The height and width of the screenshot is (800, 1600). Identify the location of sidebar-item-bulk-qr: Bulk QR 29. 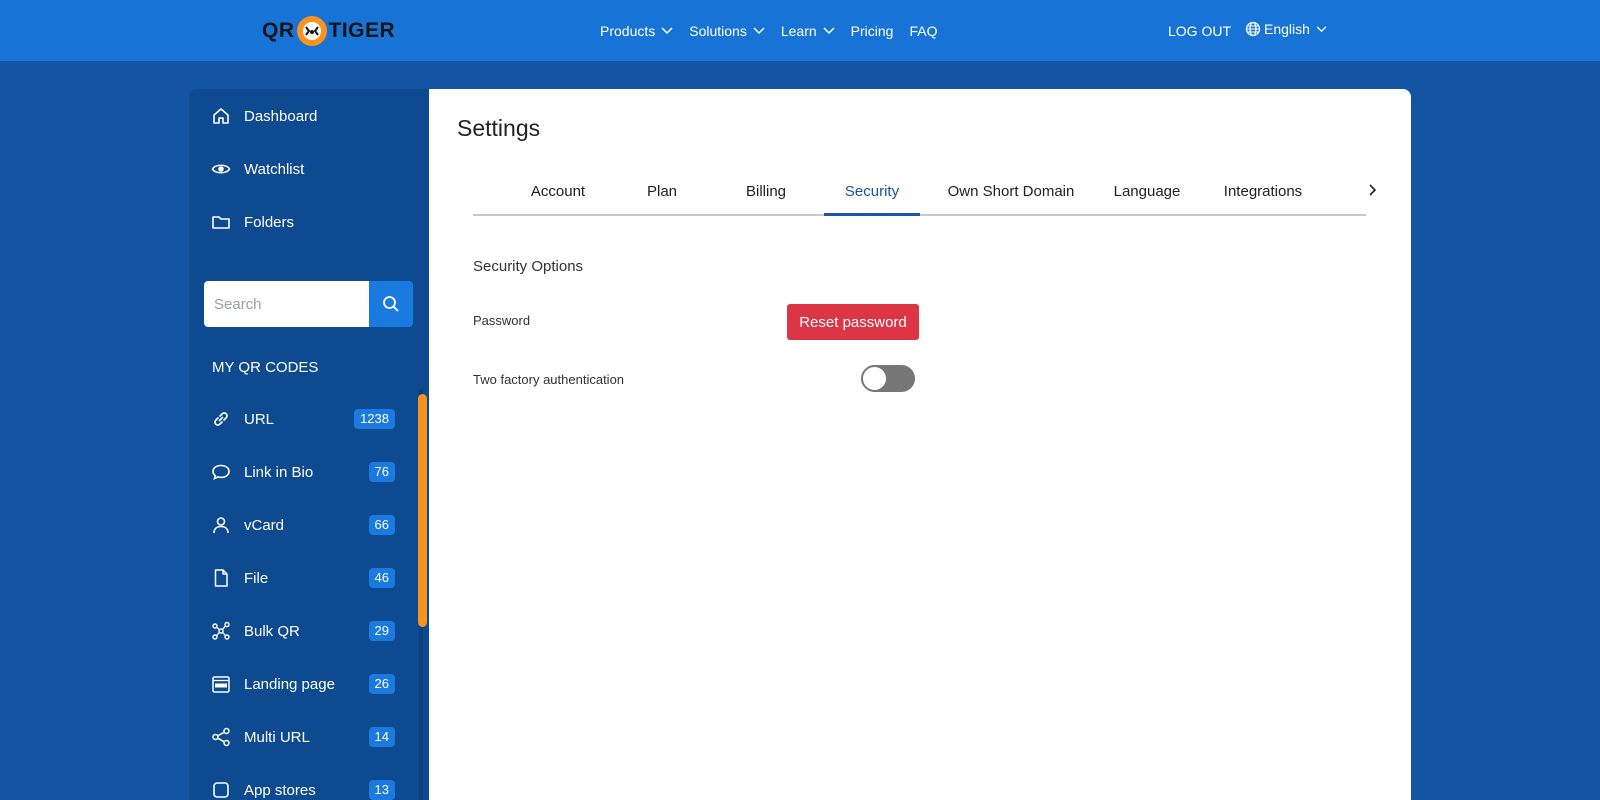
(303, 631).